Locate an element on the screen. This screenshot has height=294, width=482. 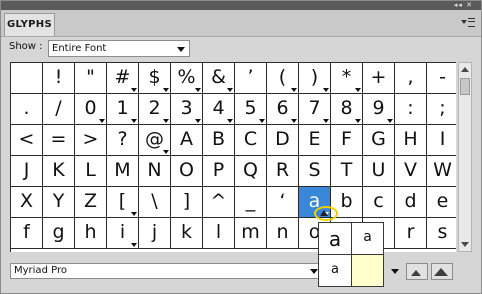
glyph-cell is located at coordinates (27, 78).